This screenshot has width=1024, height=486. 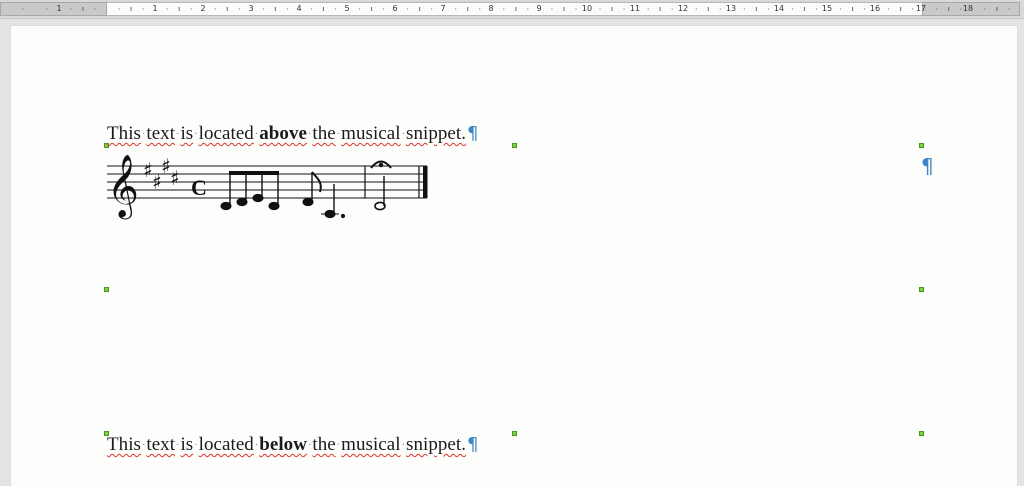 What do you see at coordinates (312, 189) in the screenshot?
I see `eighth-note-icon` at bounding box center [312, 189].